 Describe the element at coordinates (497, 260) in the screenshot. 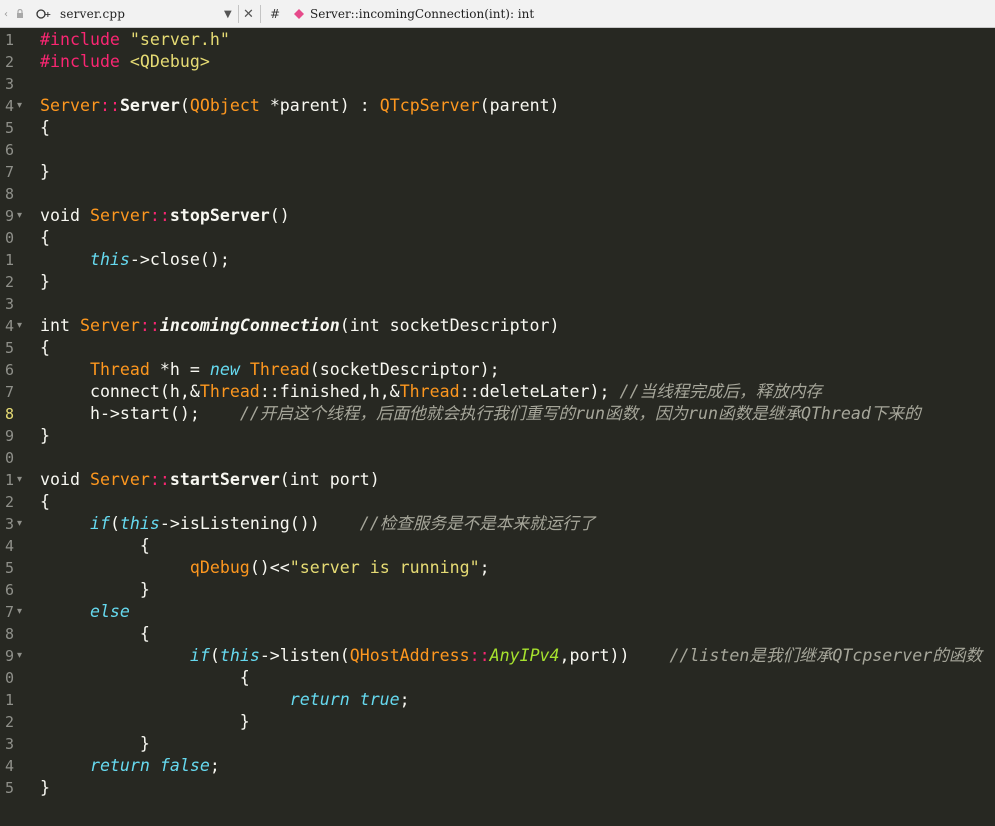

I see `code-line: 1 this->close();` at that location.